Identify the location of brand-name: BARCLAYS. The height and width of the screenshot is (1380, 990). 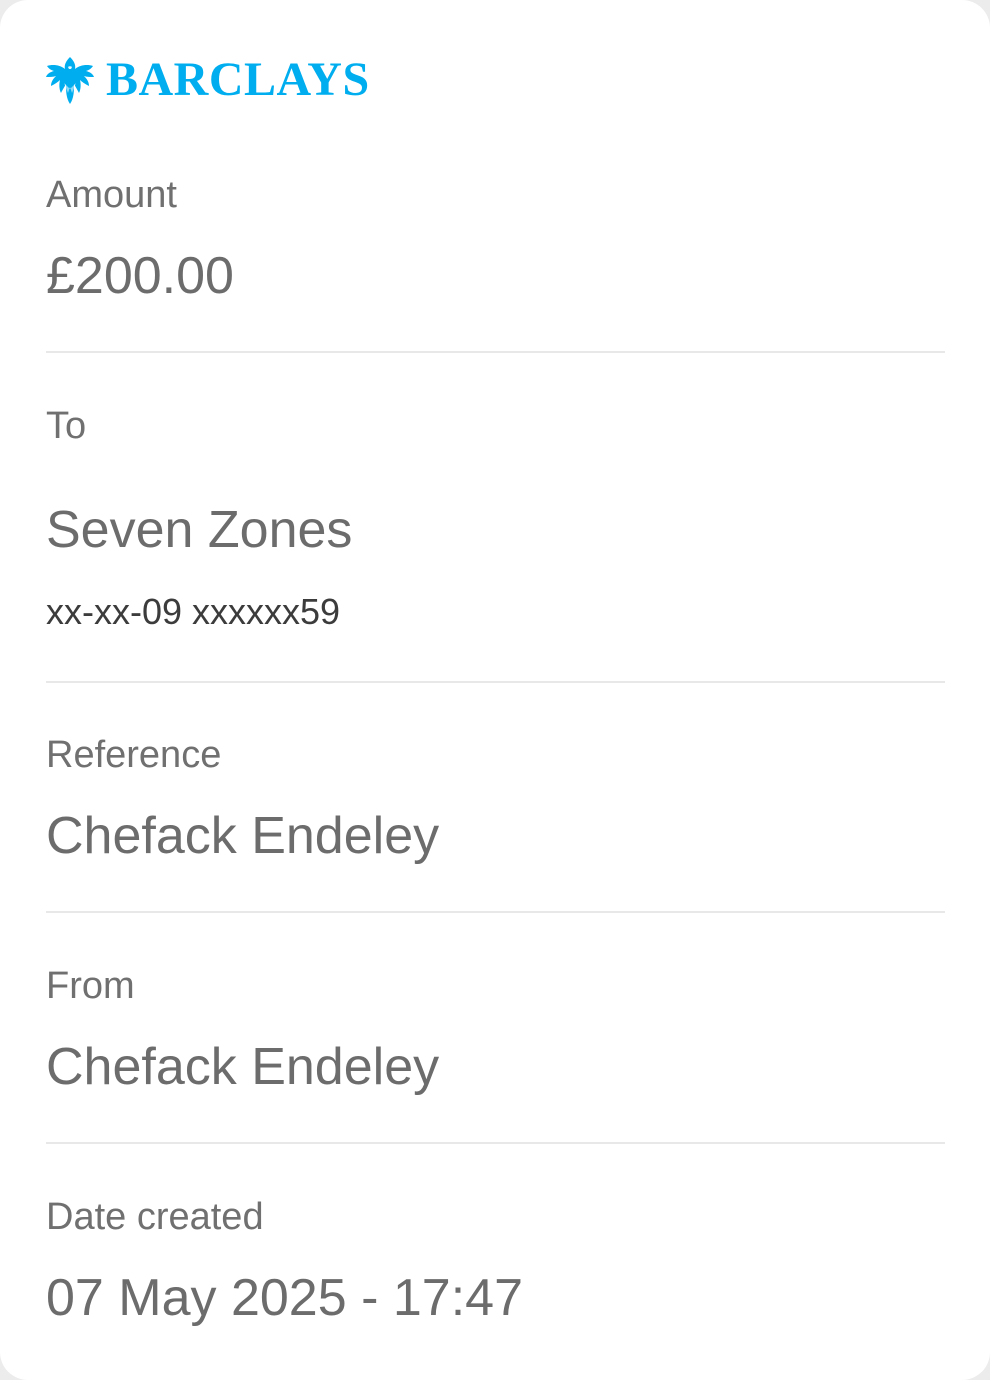
(238, 79).